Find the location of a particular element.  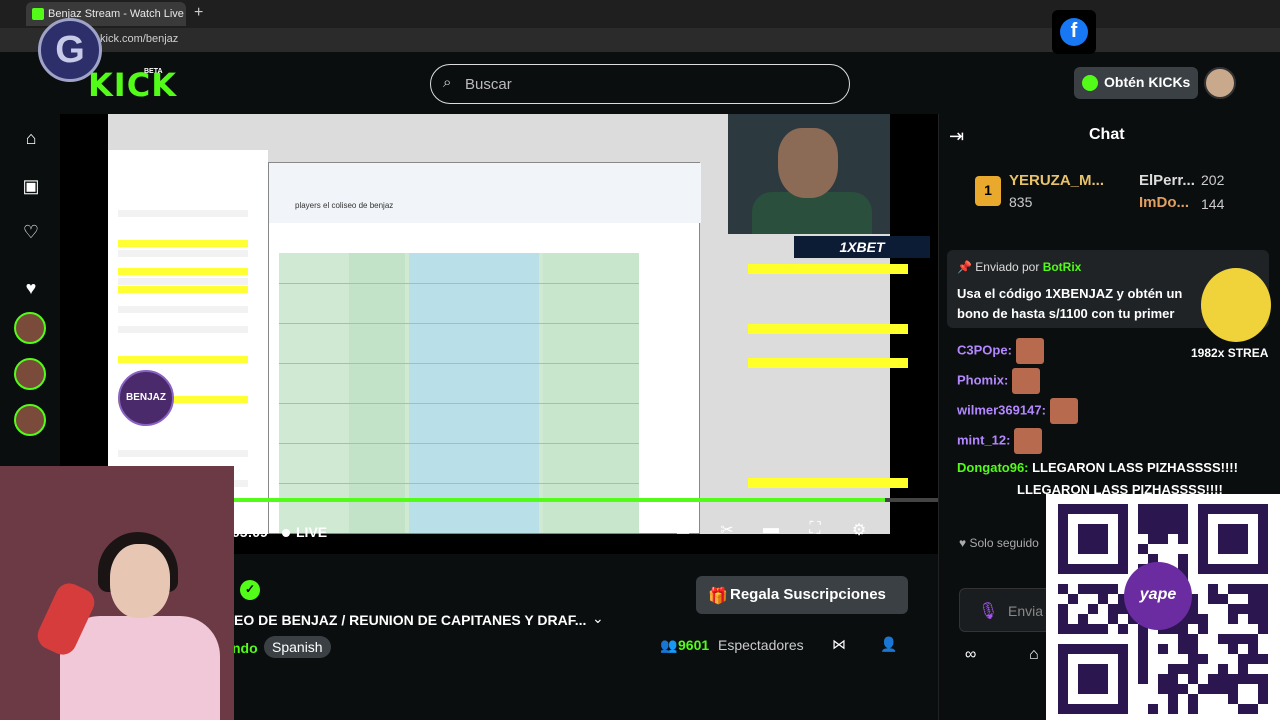

settings-gear-icon: ⚙ is located at coordinates (859, 531).